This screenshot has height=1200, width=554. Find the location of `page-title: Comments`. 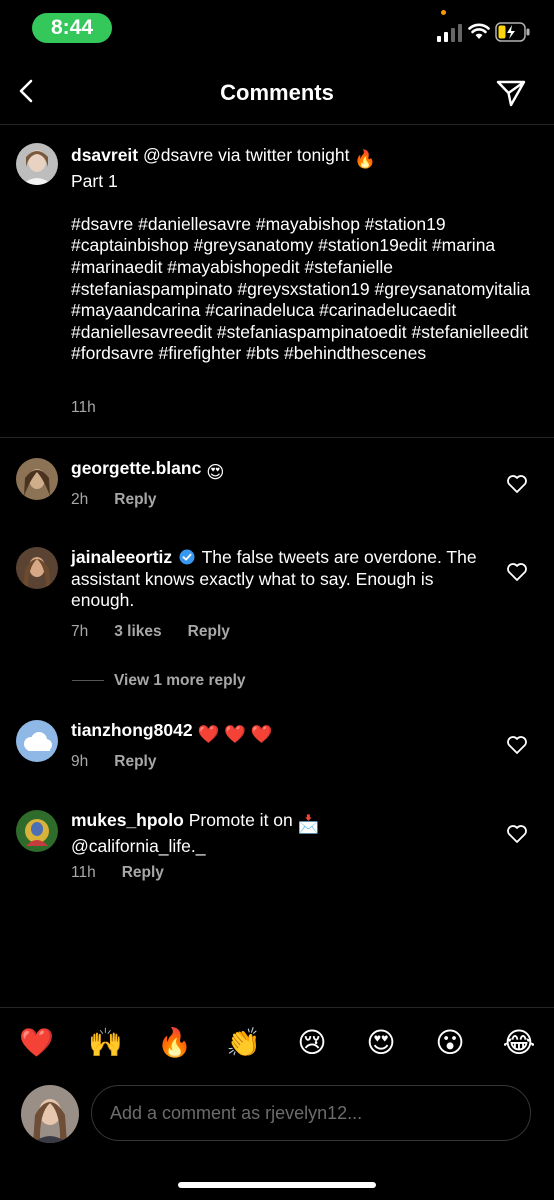

page-title: Comments is located at coordinates (277, 92).